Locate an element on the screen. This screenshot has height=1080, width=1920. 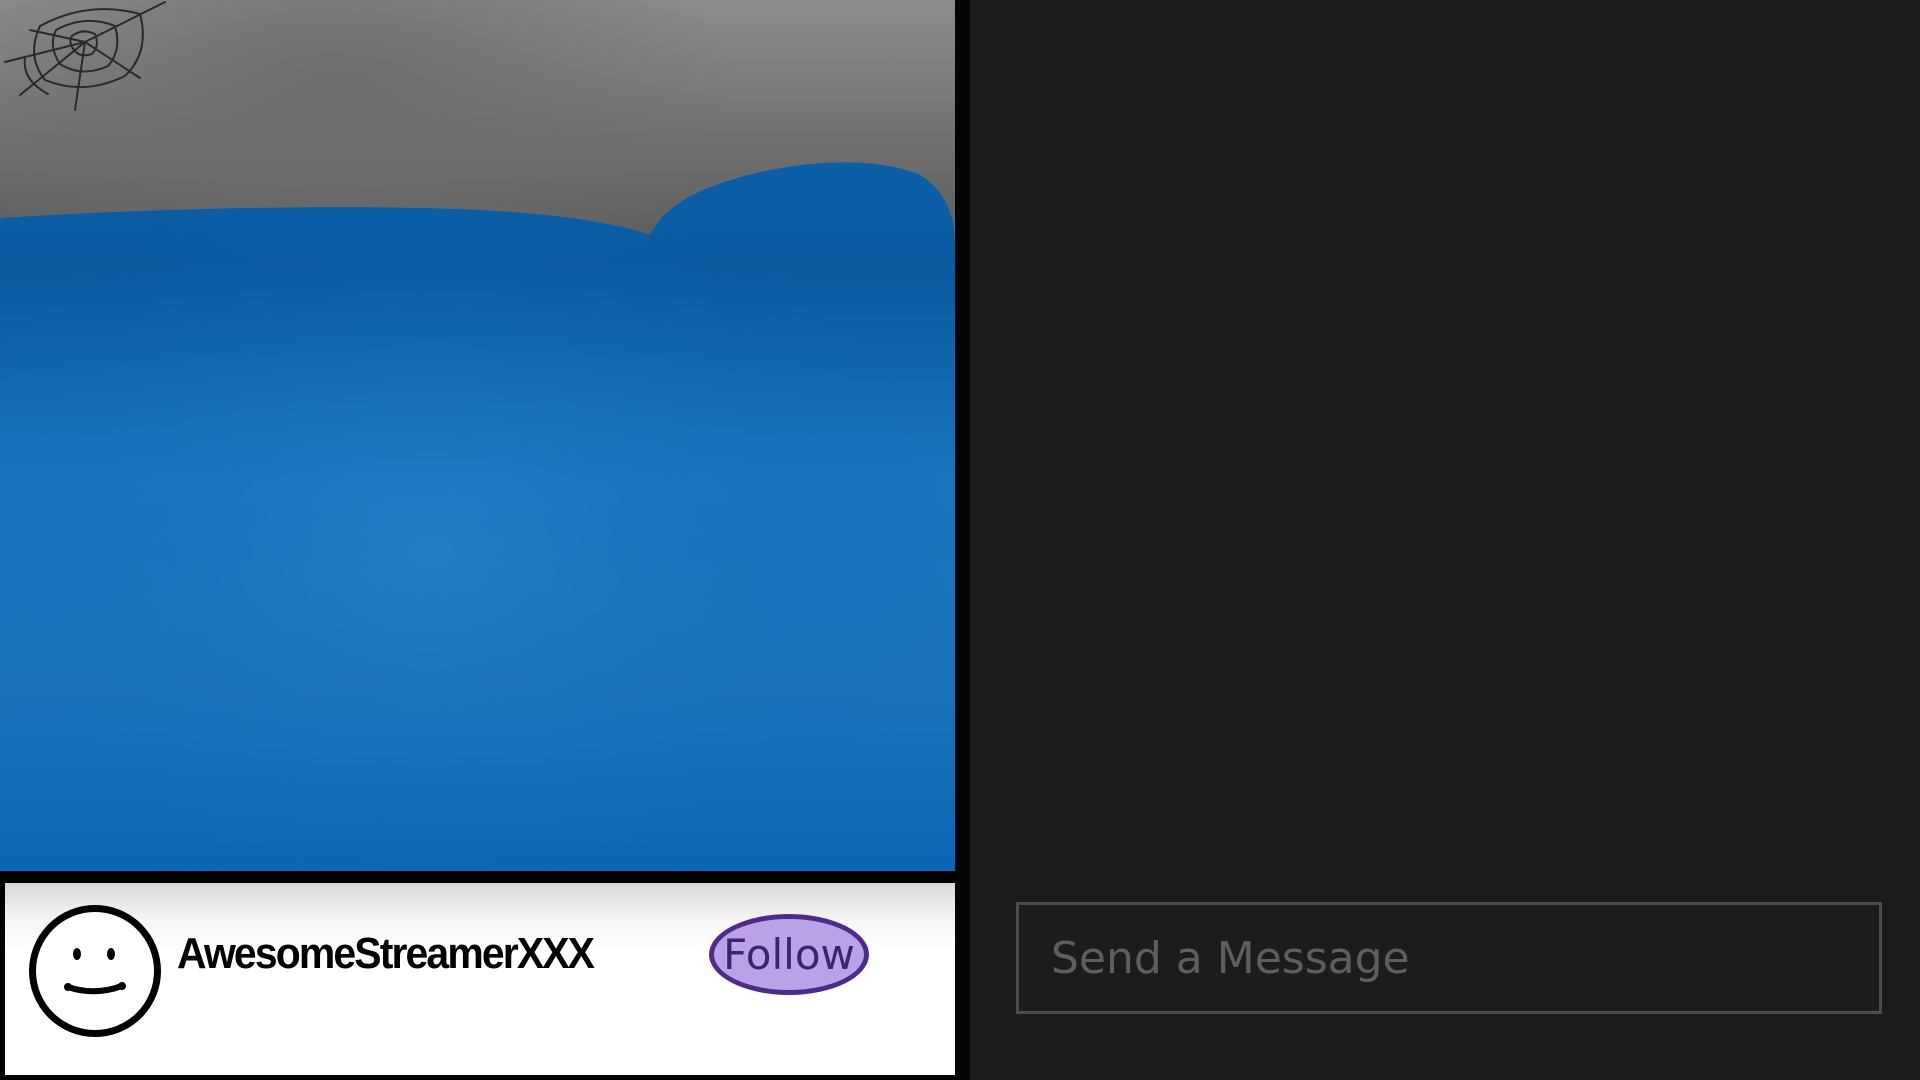
smiley-face-icon is located at coordinates (95, 971).